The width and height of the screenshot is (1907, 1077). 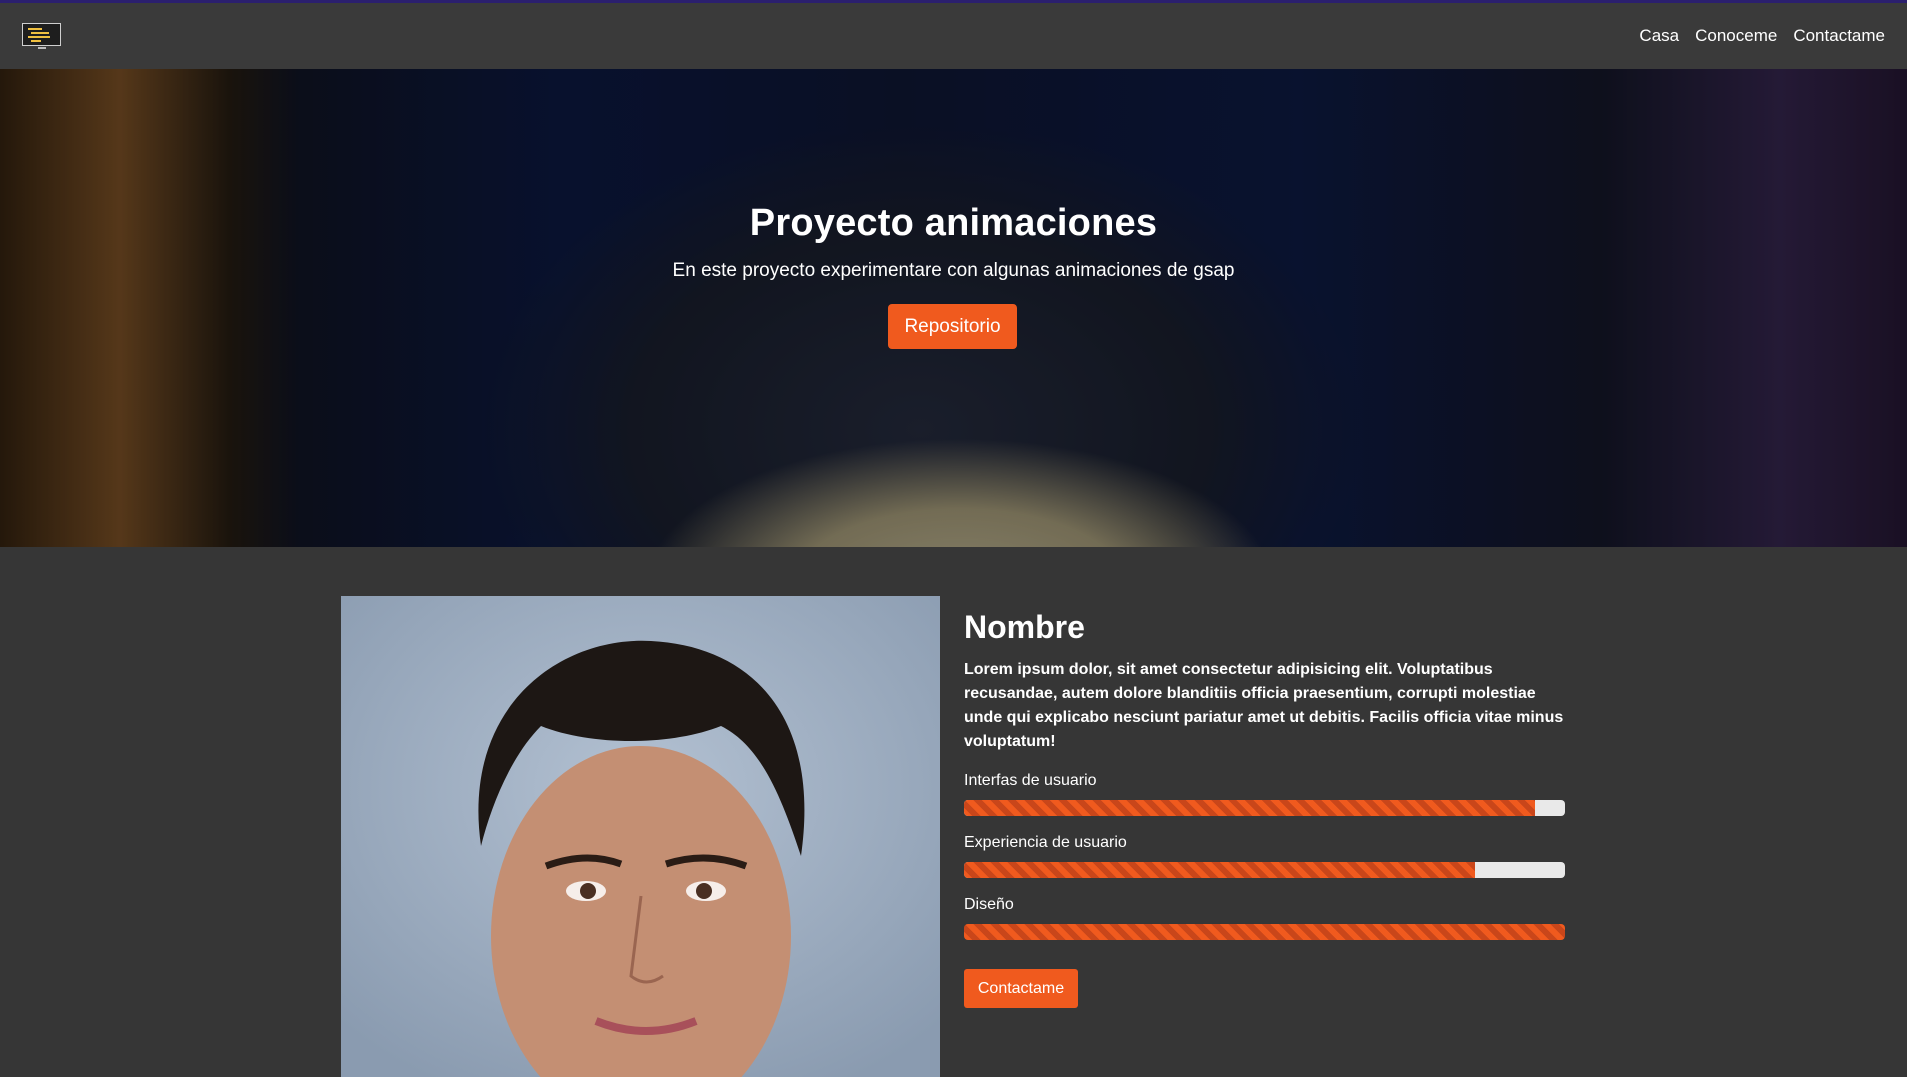 I want to click on repository-button: Repositorio, so click(x=952, y=326).